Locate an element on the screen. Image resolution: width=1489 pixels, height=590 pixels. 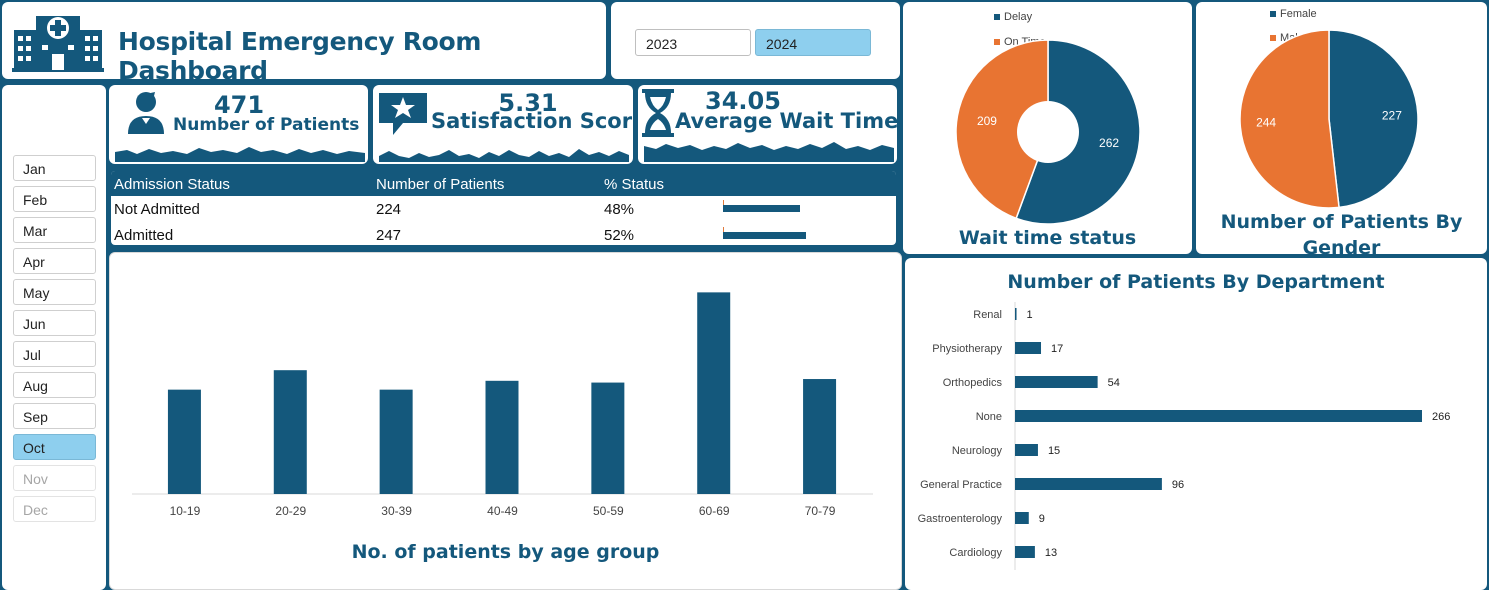
bar-data-label: 15 is located at coordinates (1054, 451).